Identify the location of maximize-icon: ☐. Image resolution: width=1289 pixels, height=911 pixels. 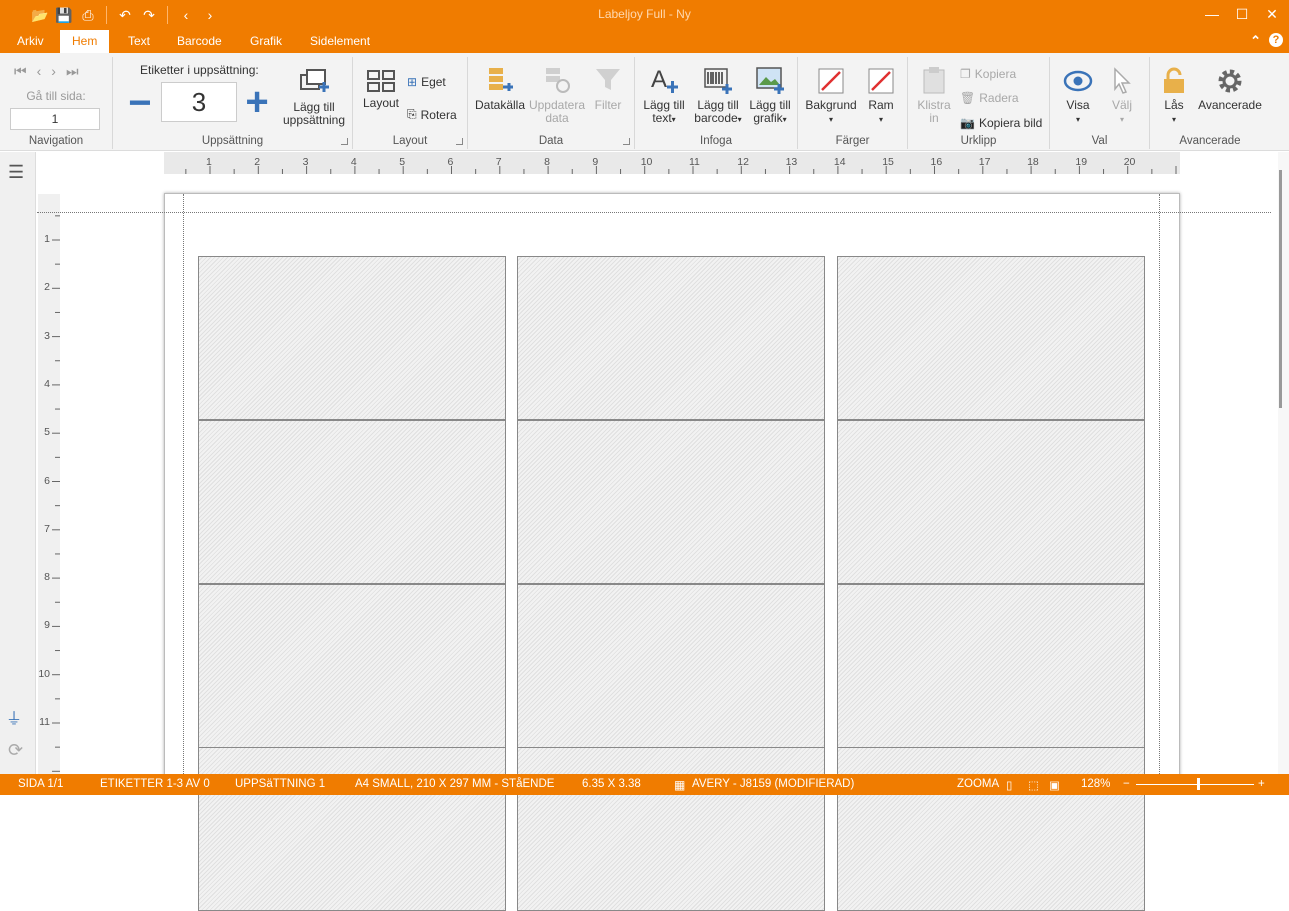
(1242, 14).